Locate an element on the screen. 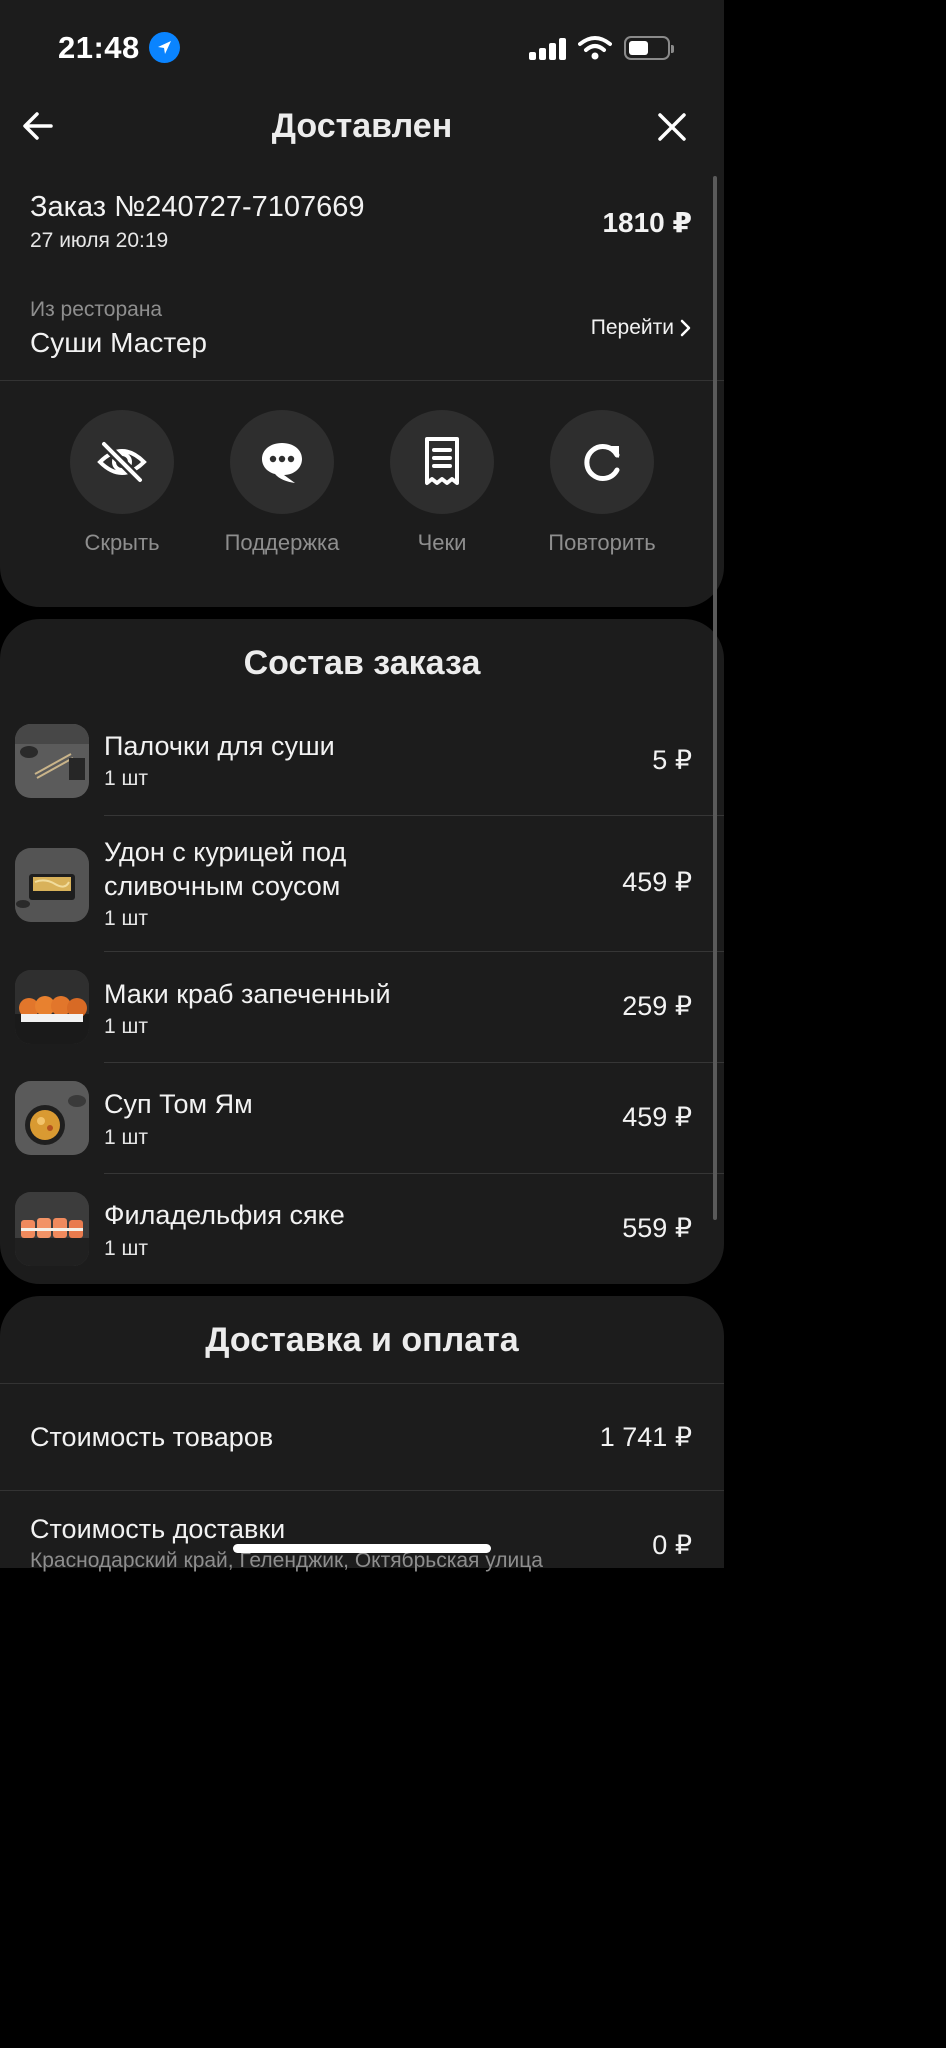  support-button-circle is located at coordinates (282, 462).